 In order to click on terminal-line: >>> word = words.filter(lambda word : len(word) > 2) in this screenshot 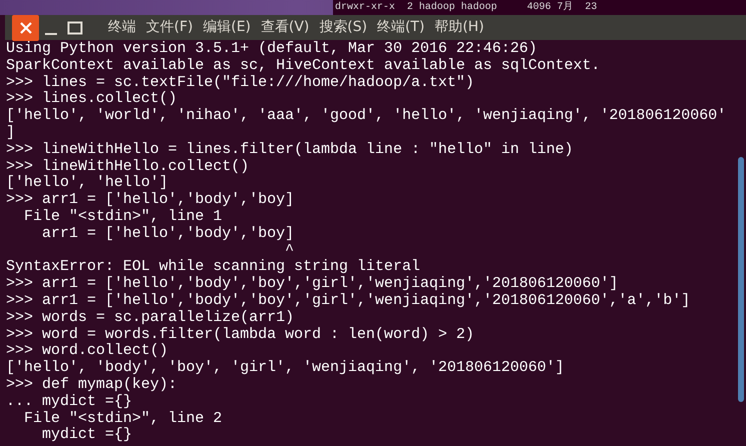, I will do `click(240, 334)`.